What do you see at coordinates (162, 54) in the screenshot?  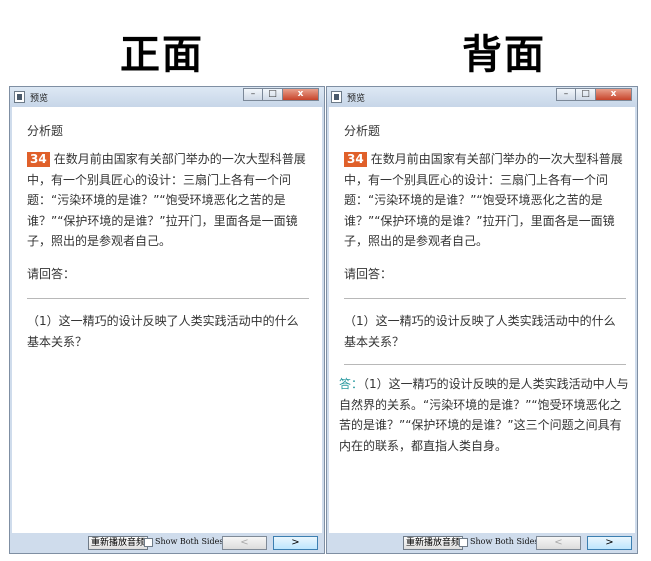 I see `front-label: 正面` at bounding box center [162, 54].